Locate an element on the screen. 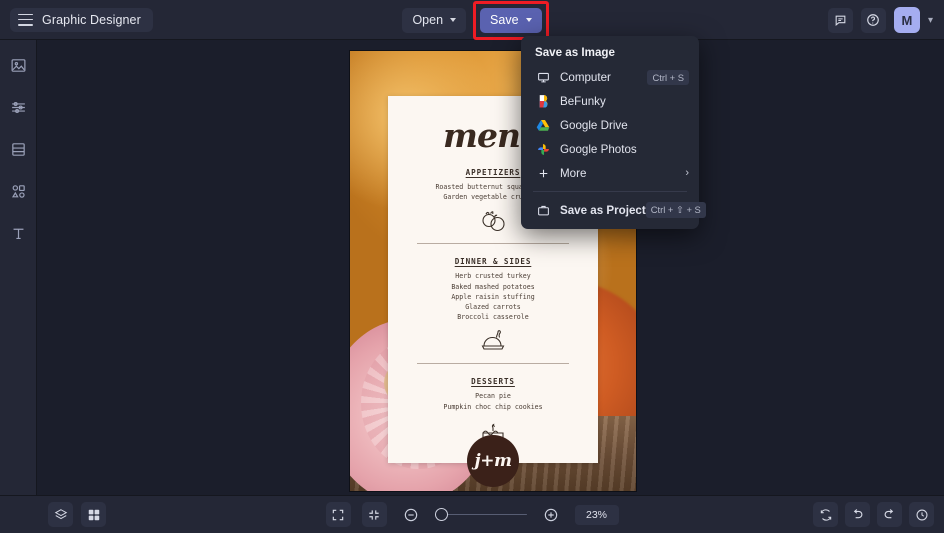 The image size is (944, 533). shortcut-computer: Ctrl + S is located at coordinates (668, 77).